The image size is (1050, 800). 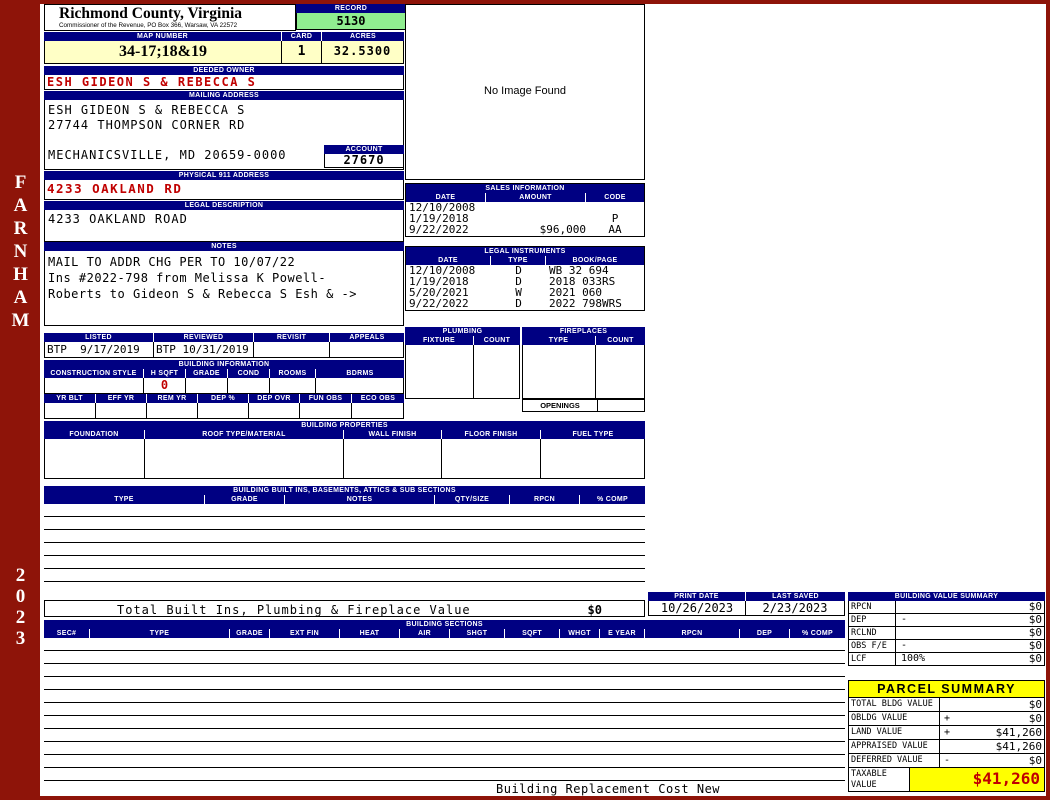 What do you see at coordinates (20, 252) in the screenshot?
I see `district-label: FARNHAM` at bounding box center [20, 252].